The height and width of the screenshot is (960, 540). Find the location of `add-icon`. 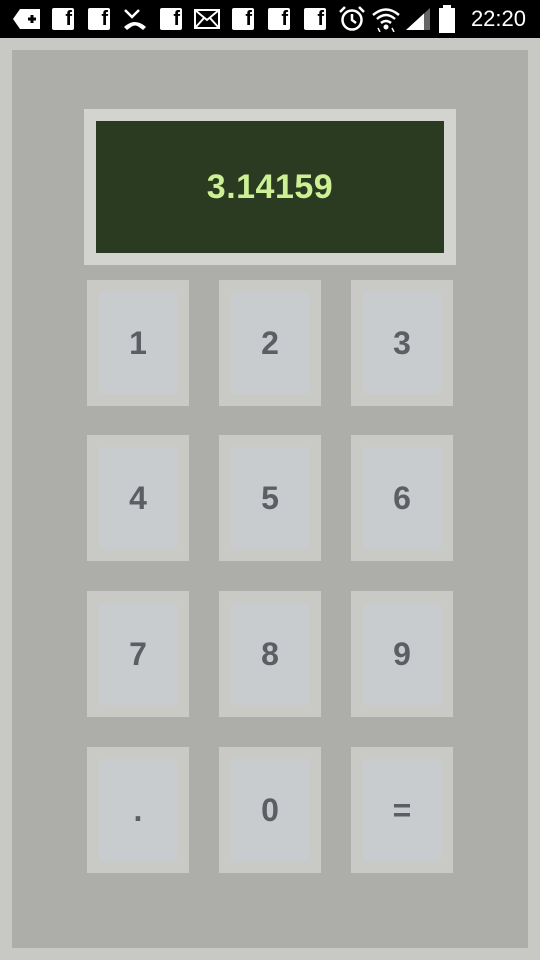

add-icon is located at coordinates (27, 19).